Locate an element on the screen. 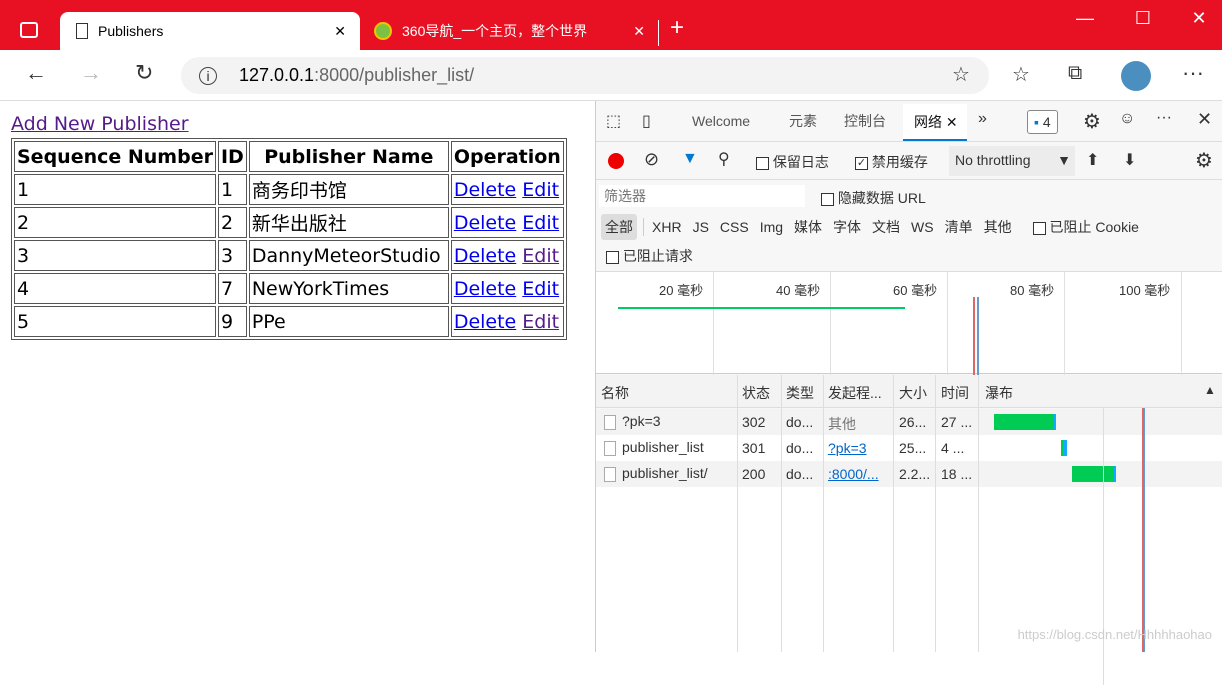 Image resolution: width=1222 pixels, height=685 pixels. address-bar: i 127.0.0.1:8000/publisher_list/ is located at coordinates (585, 75).